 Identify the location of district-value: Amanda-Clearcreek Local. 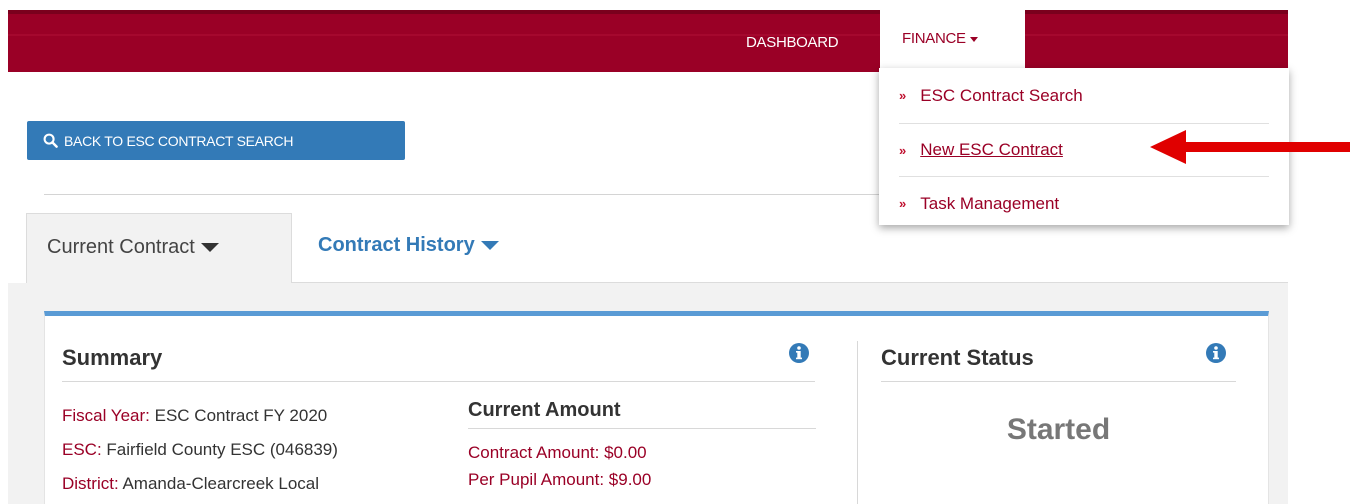
(221, 483).